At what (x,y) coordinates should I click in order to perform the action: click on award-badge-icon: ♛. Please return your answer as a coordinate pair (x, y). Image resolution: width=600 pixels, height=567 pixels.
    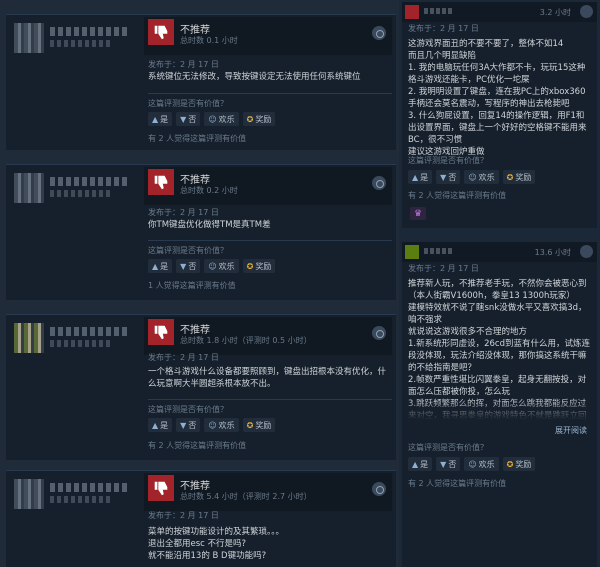
    Looking at the image, I should click on (418, 213).